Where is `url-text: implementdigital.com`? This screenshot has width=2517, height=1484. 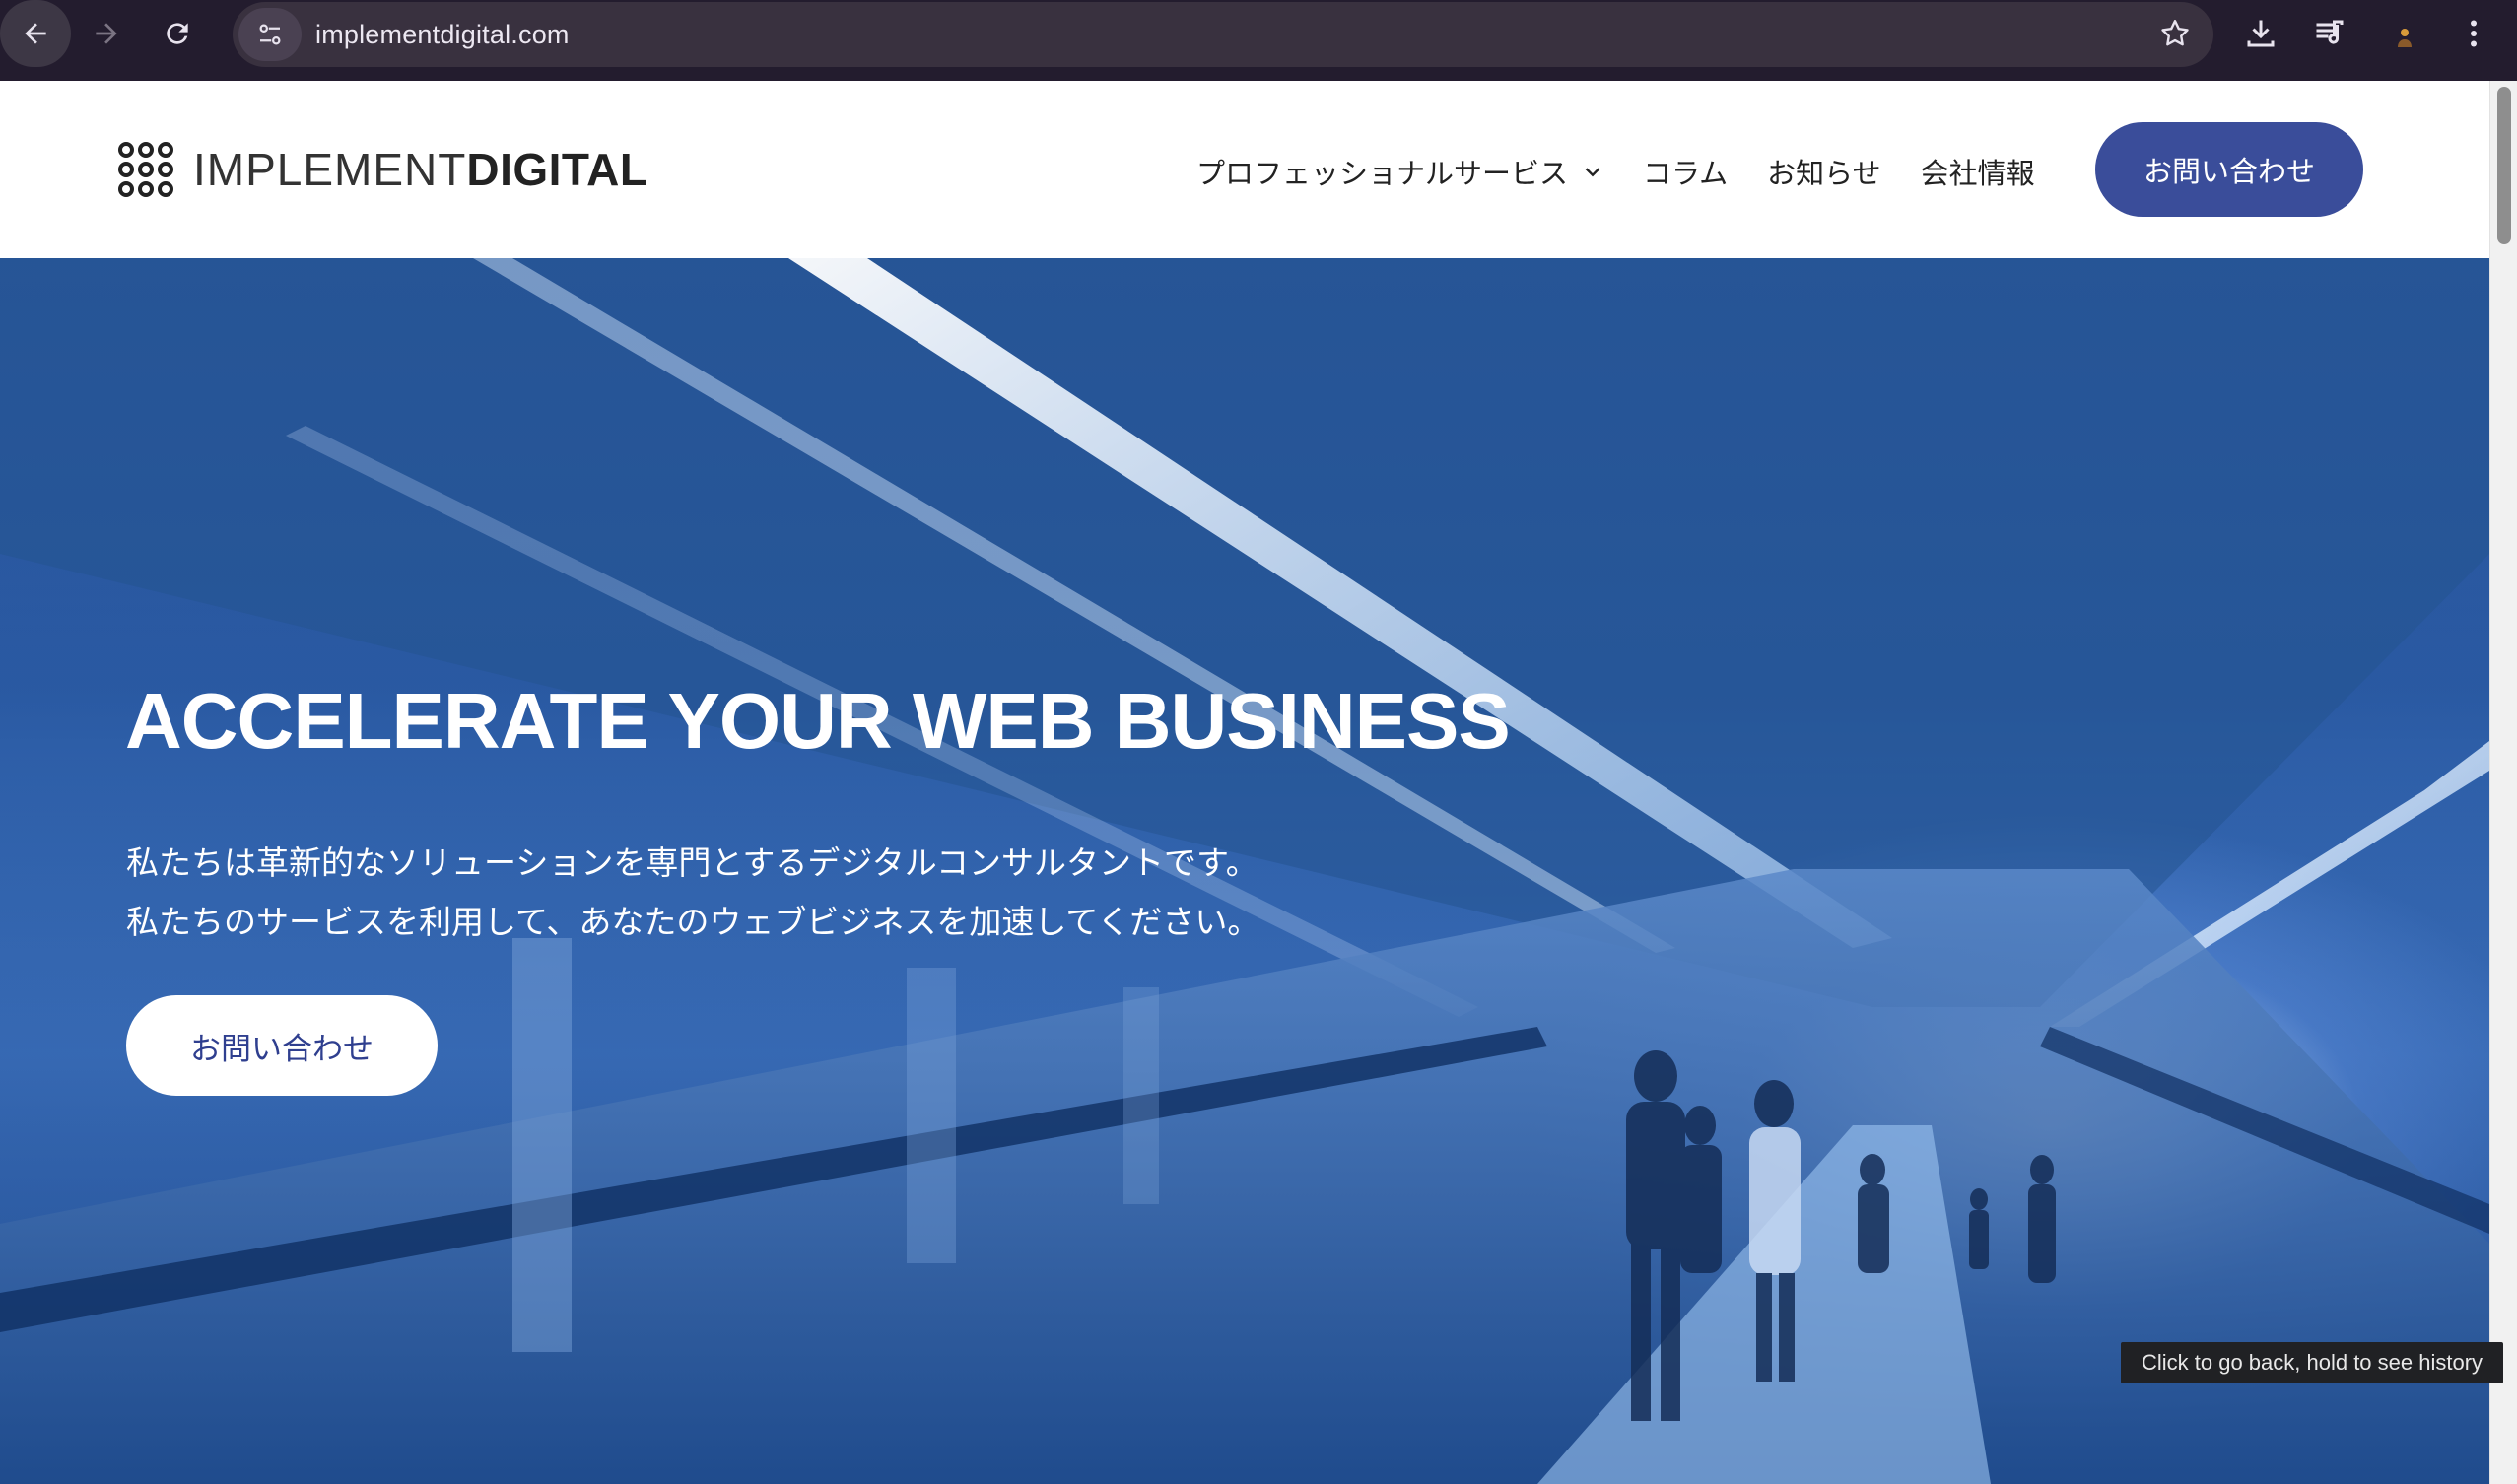 url-text: implementdigital.com is located at coordinates (443, 35).